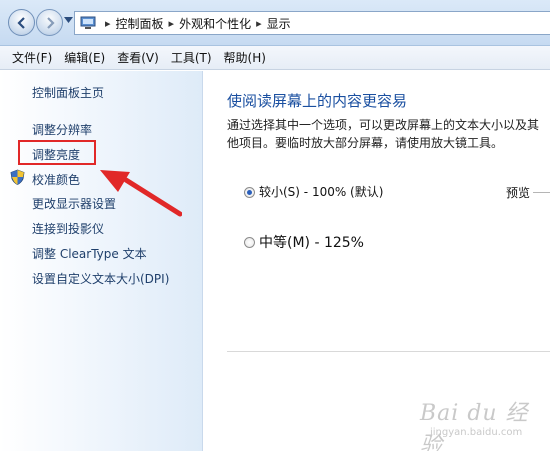 The width and height of the screenshot is (550, 451). Describe the element at coordinates (88, 22) in the screenshot. I see `control-panel-icon` at that location.